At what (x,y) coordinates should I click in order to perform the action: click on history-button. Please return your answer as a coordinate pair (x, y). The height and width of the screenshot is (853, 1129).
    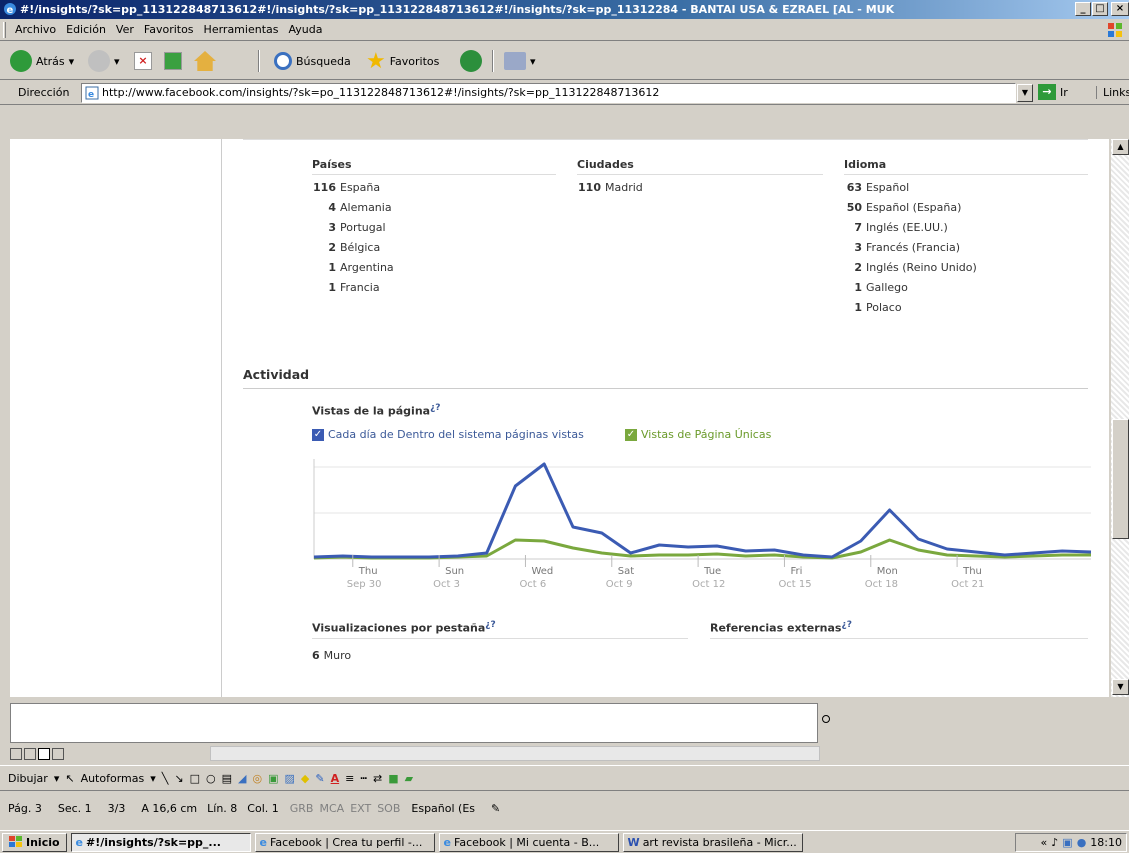
    Looking at the image, I should click on (471, 61).